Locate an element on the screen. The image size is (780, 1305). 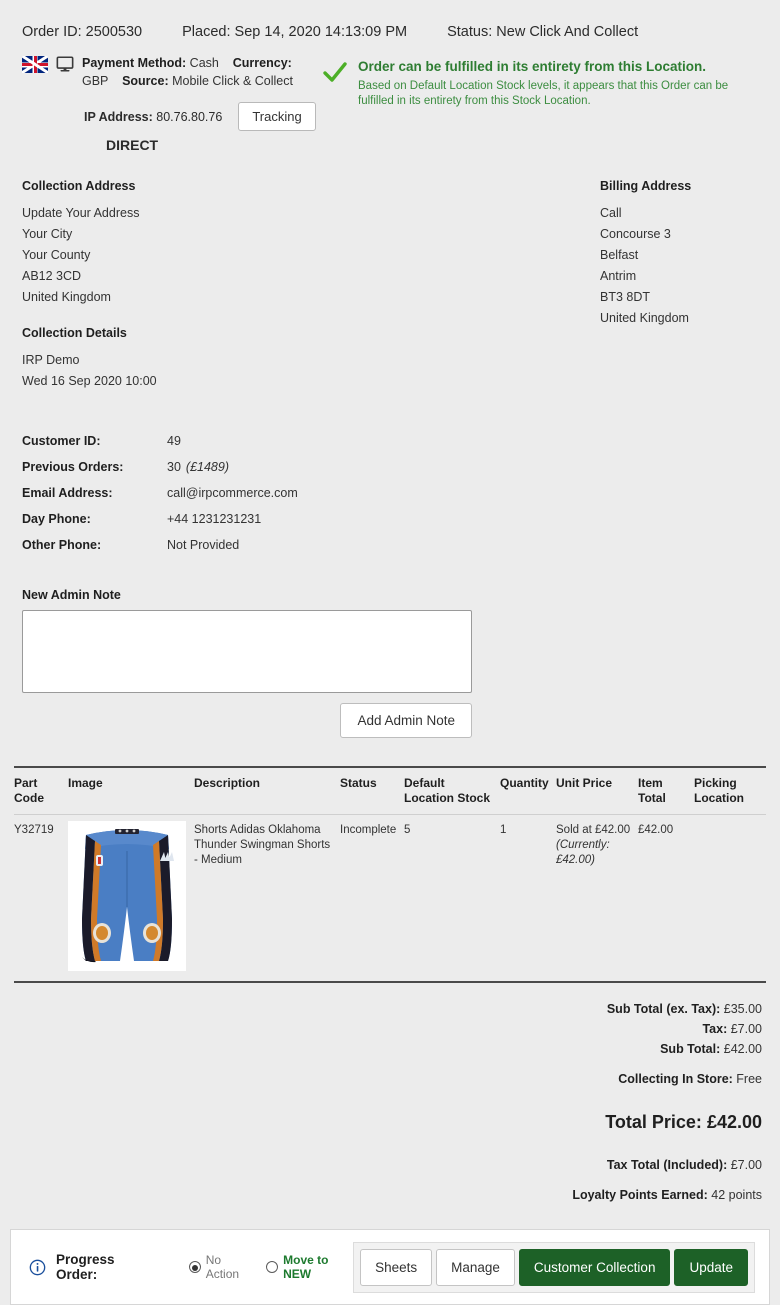
shipping-value: Free is located at coordinates (749, 1079).